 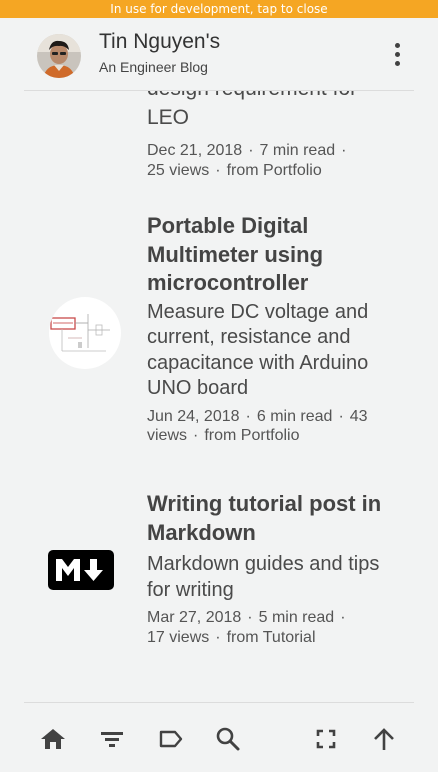 What do you see at coordinates (271, 637) in the screenshot?
I see `post-category: from Tutorial` at bounding box center [271, 637].